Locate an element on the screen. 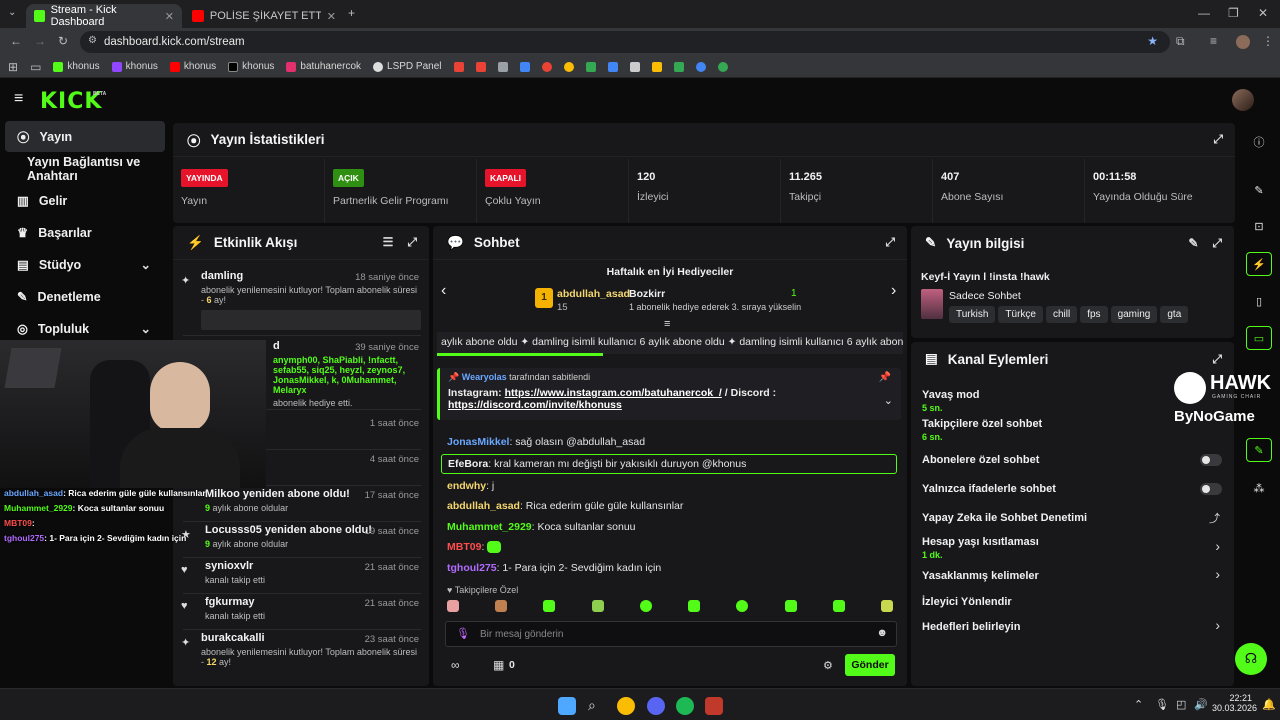  drive-icon is located at coordinates (524, 66).